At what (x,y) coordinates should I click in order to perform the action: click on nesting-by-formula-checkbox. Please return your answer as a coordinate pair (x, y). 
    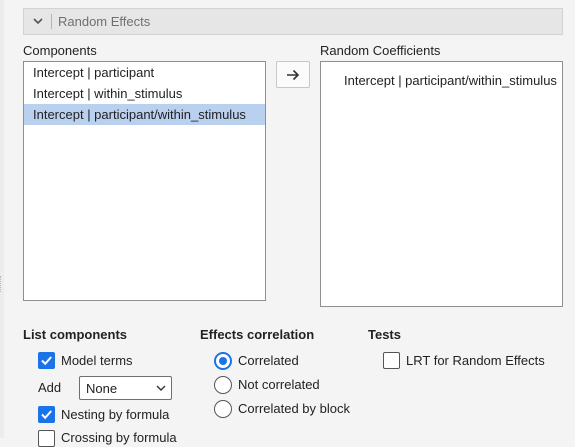
    Looking at the image, I should click on (46, 414).